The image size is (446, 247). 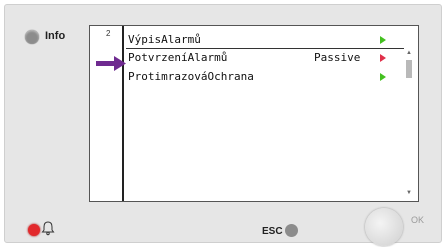 What do you see at coordinates (337, 57) in the screenshot?
I see `menu-item-value: Passive` at bounding box center [337, 57].